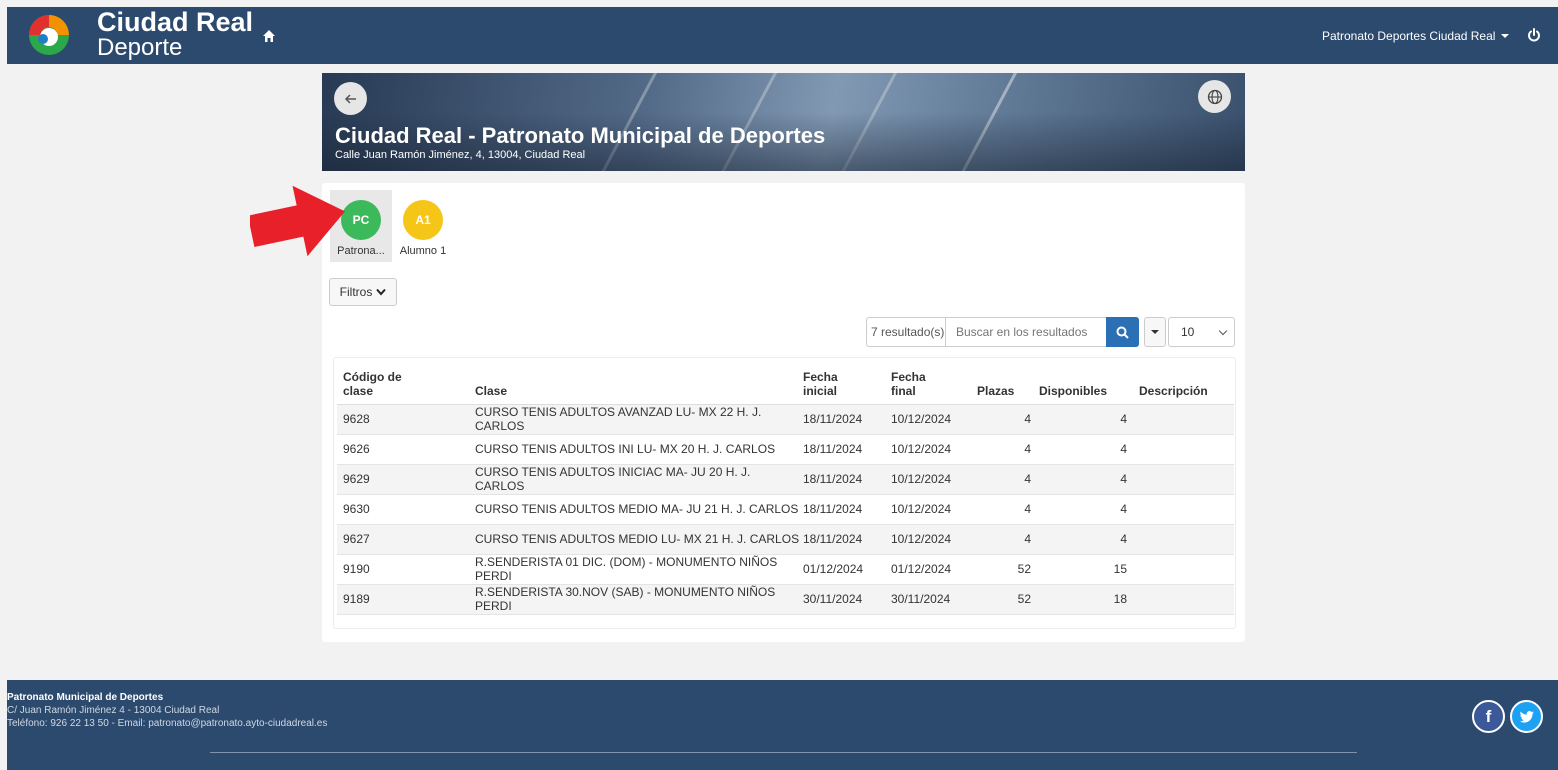  Describe the element at coordinates (1201, 332) in the screenshot. I see `page-size-select: 10` at that location.